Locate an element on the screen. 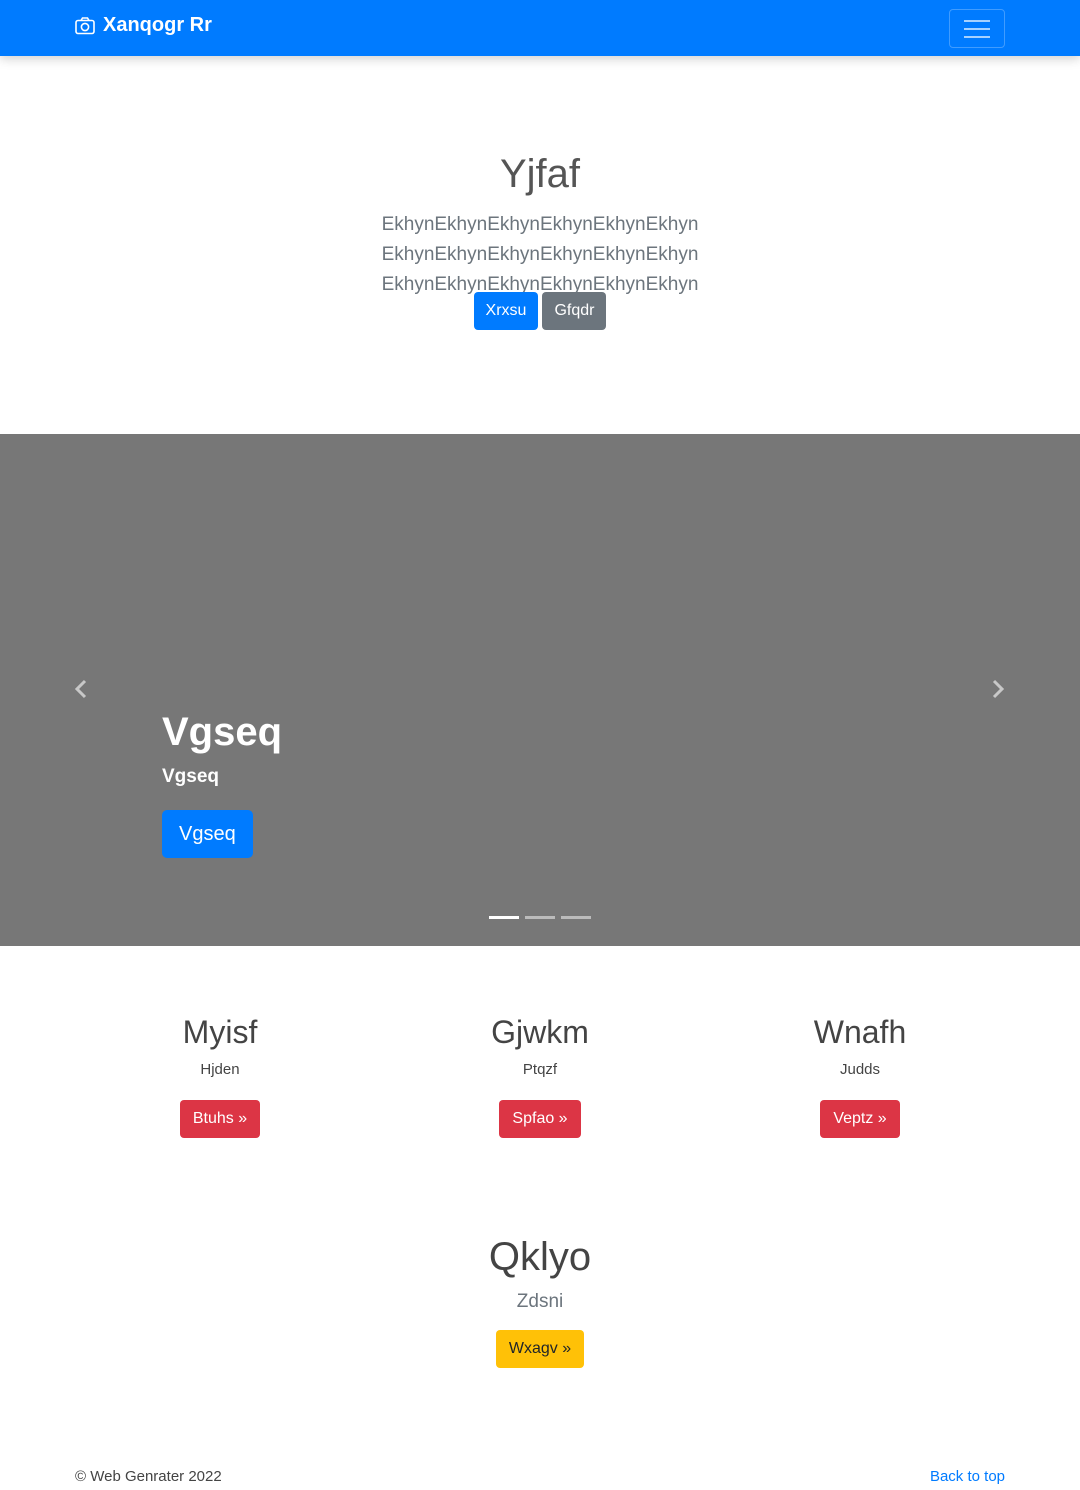 This screenshot has height=1490, width=1080. carousel-prev-button is located at coordinates (81, 689).